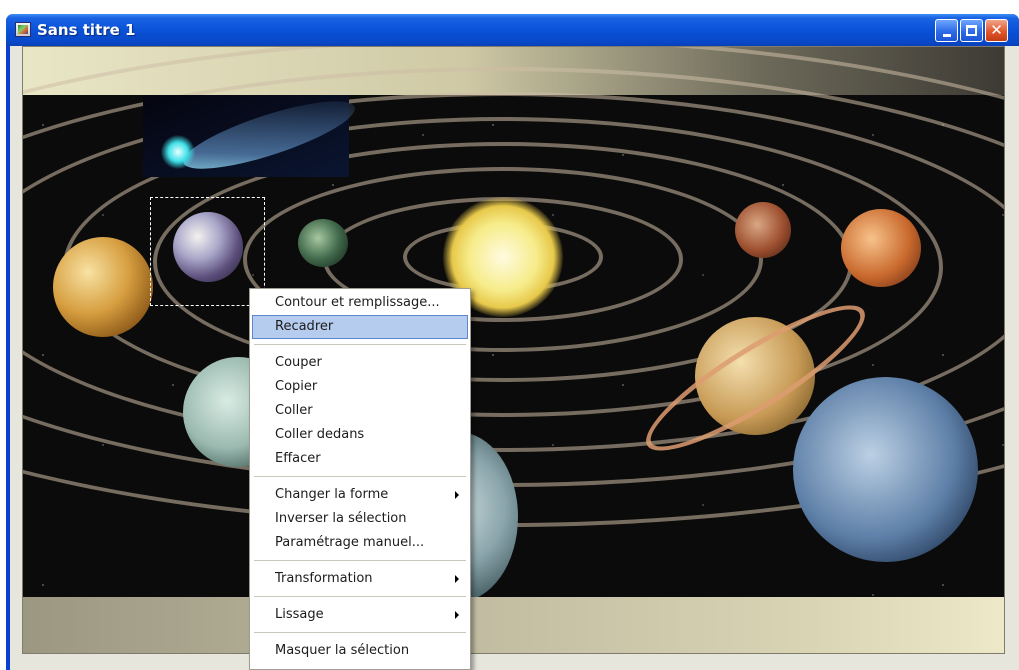 Image resolution: width=1019 pixels, height=670 pixels. What do you see at coordinates (207, 251) in the screenshot?
I see `dashed-selection` at bounding box center [207, 251].